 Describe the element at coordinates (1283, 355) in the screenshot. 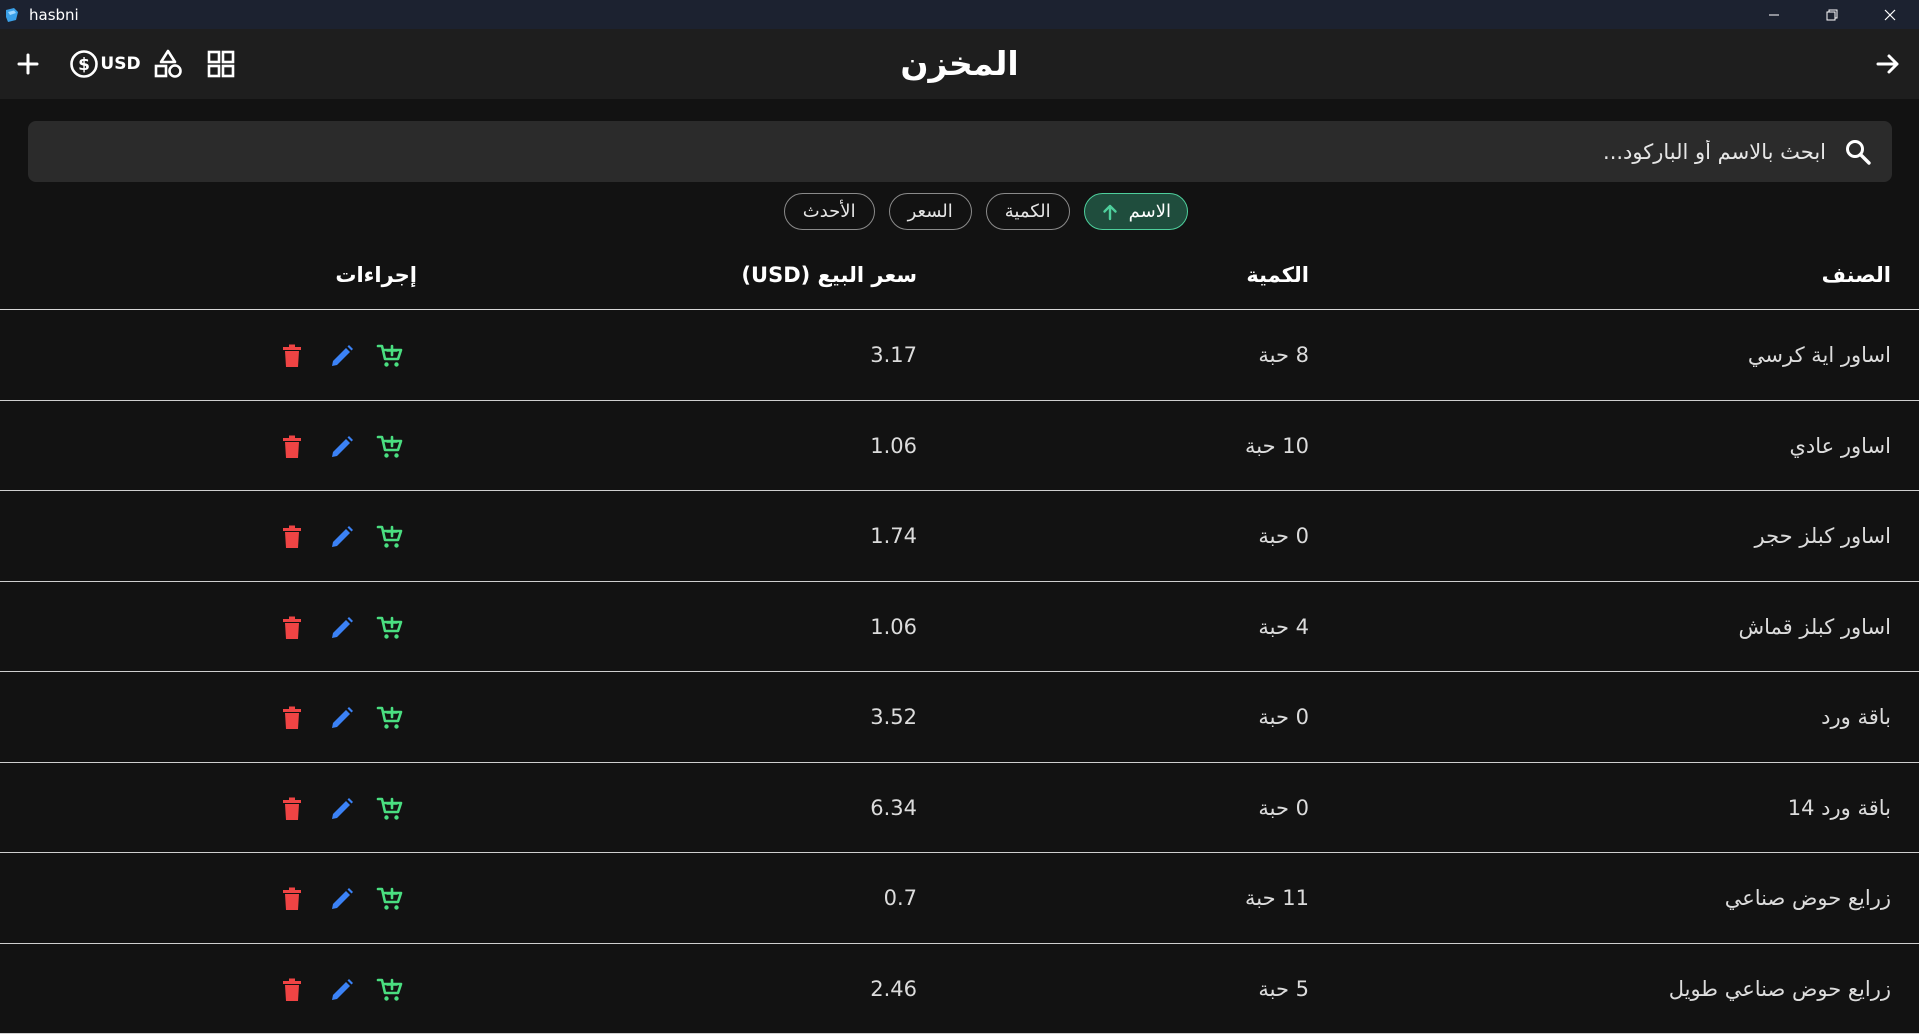

I see `product-quantity: 8 حبة` at that location.